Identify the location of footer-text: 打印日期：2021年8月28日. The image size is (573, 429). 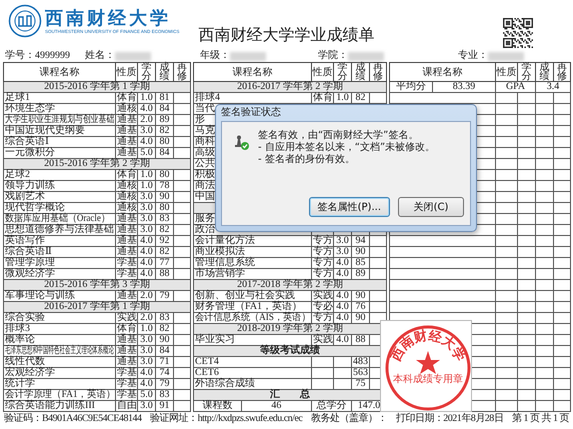
(450, 418).